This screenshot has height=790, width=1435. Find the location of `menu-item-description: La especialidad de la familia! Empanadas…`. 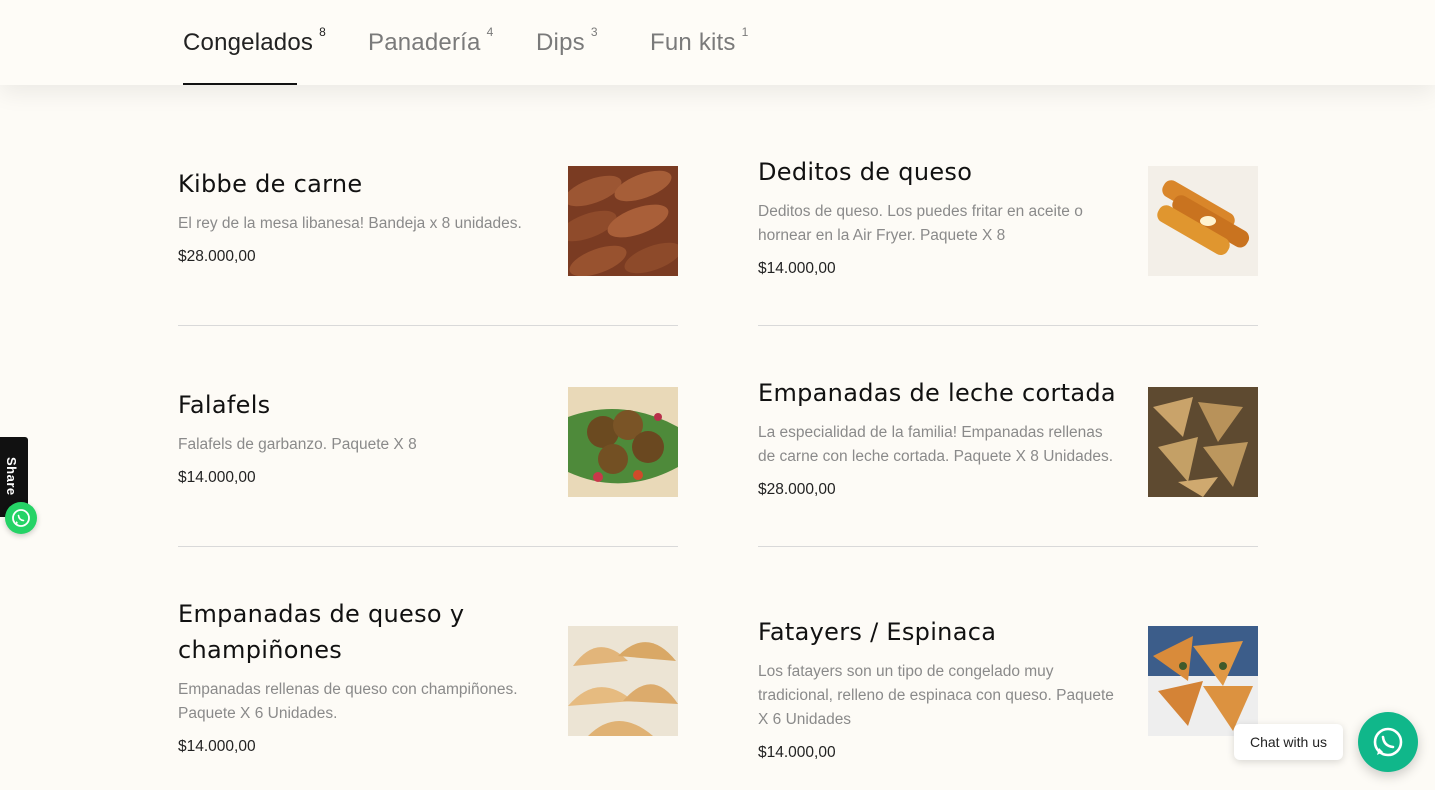

menu-item-description: La especialidad de la familia! Empanadas… is located at coordinates (936, 444).